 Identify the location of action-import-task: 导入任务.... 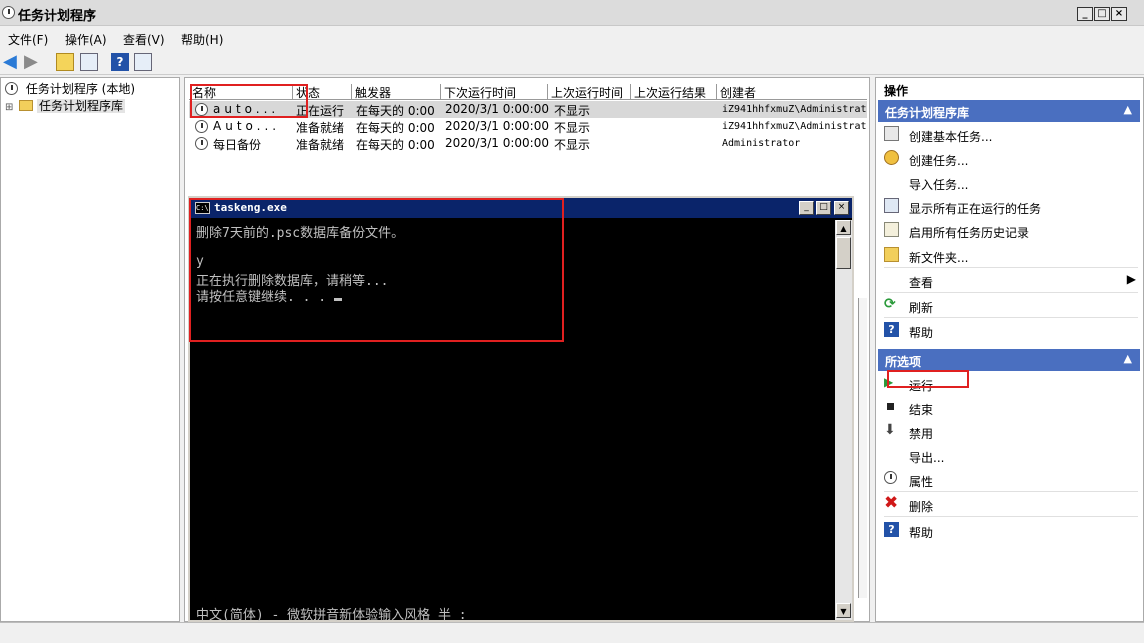
(1011, 183).